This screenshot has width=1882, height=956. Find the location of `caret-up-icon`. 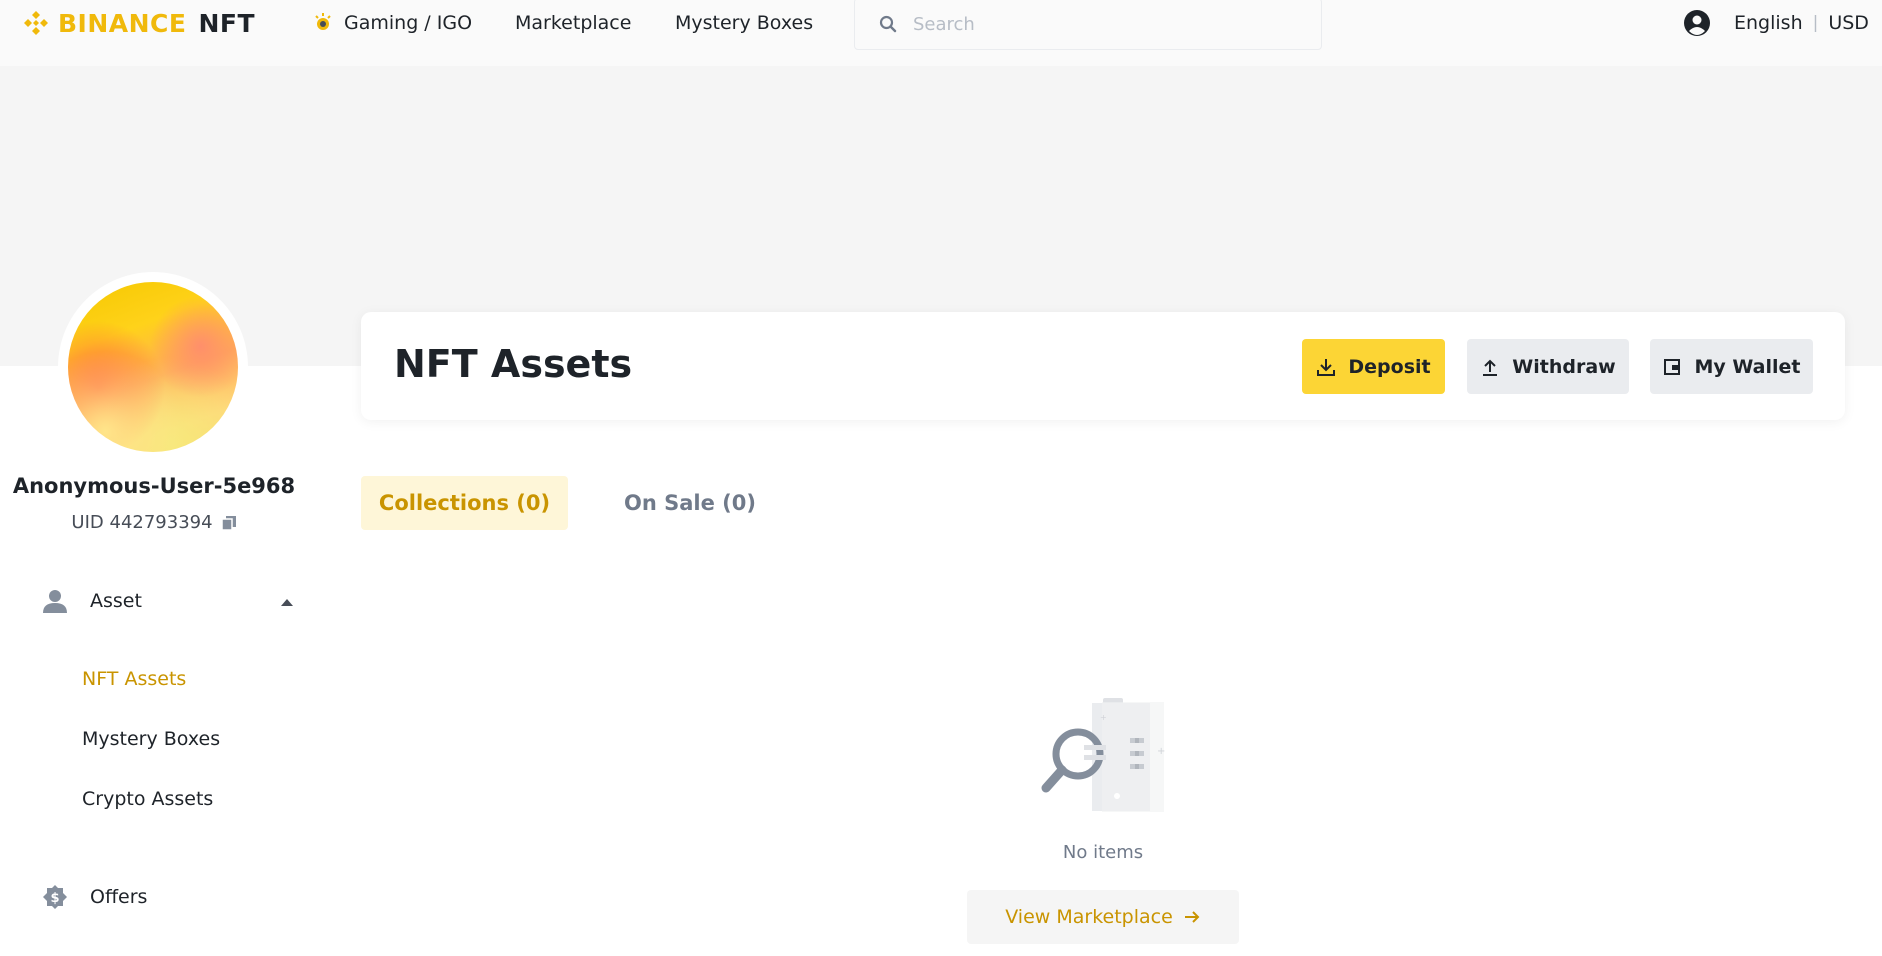

caret-up-icon is located at coordinates (287, 602).